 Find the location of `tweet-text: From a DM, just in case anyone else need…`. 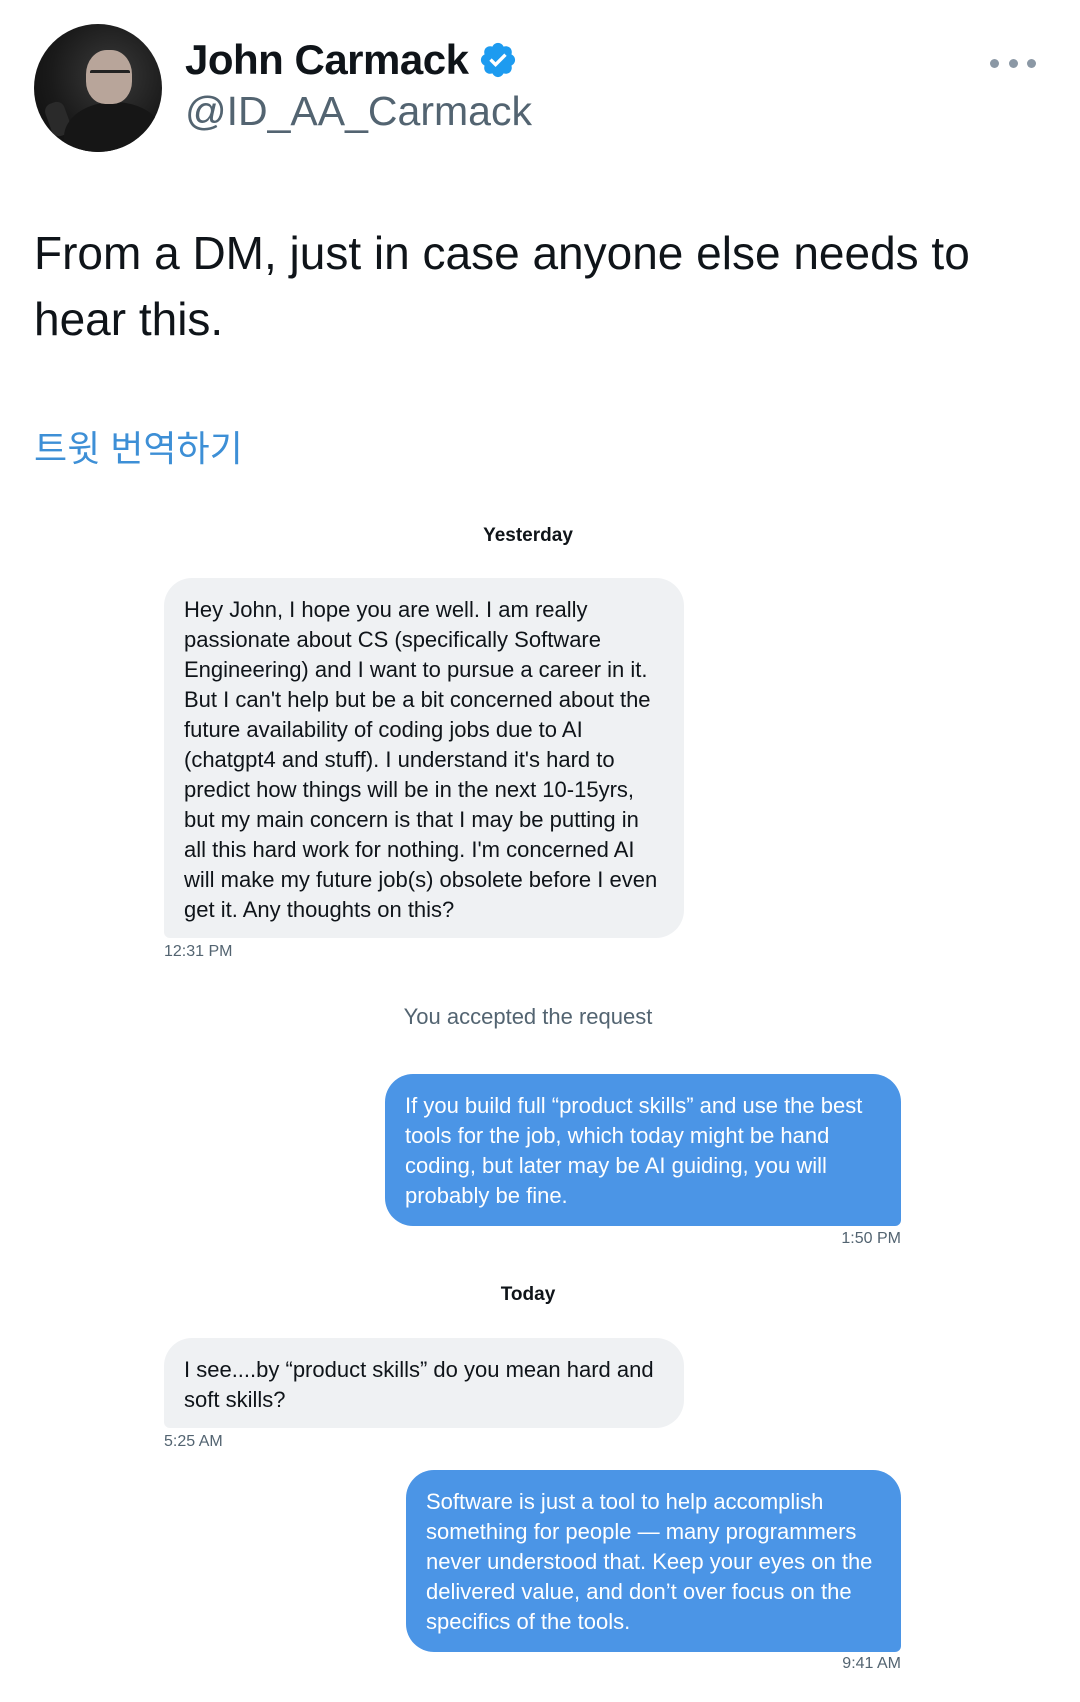

tweet-text: From a DM, just in case anyone else need… is located at coordinates (502, 286).